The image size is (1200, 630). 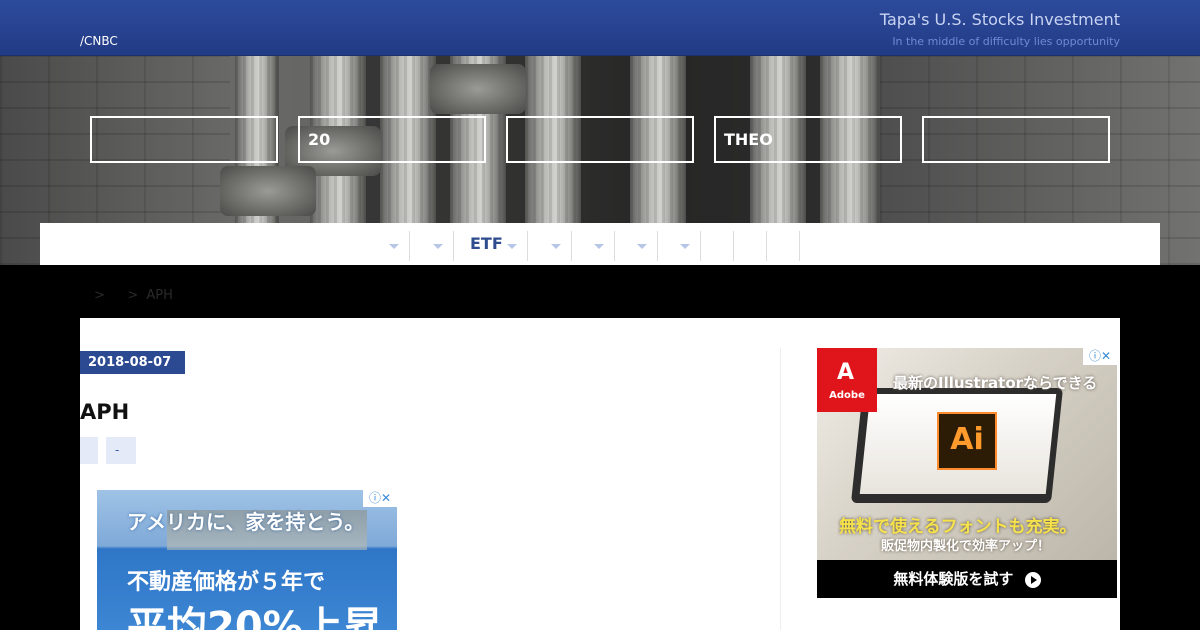 What do you see at coordinates (247, 560) in the screenshot?
I see `ad-banner-realestate: アメリカに、家を持とう。 不動産価格が５年で 平均20%上昇 ⓘ✕` at bounding box center [247, 560].